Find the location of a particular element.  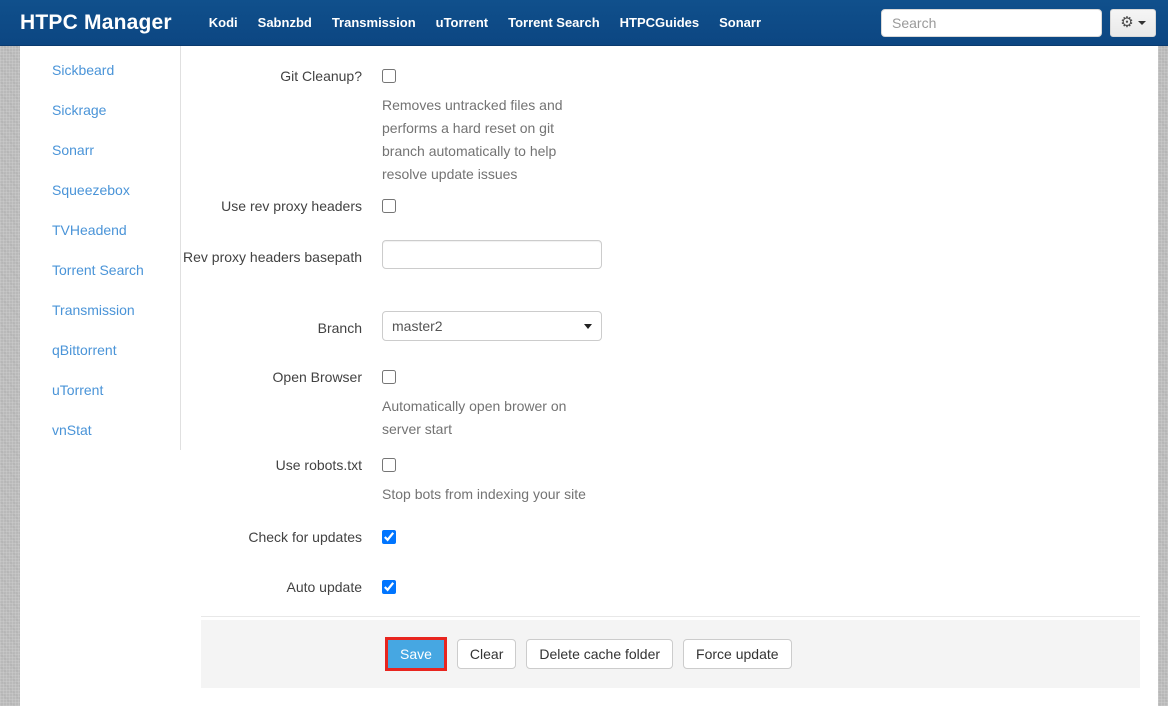

robots-checkbox is located at coordinates (389, 465).